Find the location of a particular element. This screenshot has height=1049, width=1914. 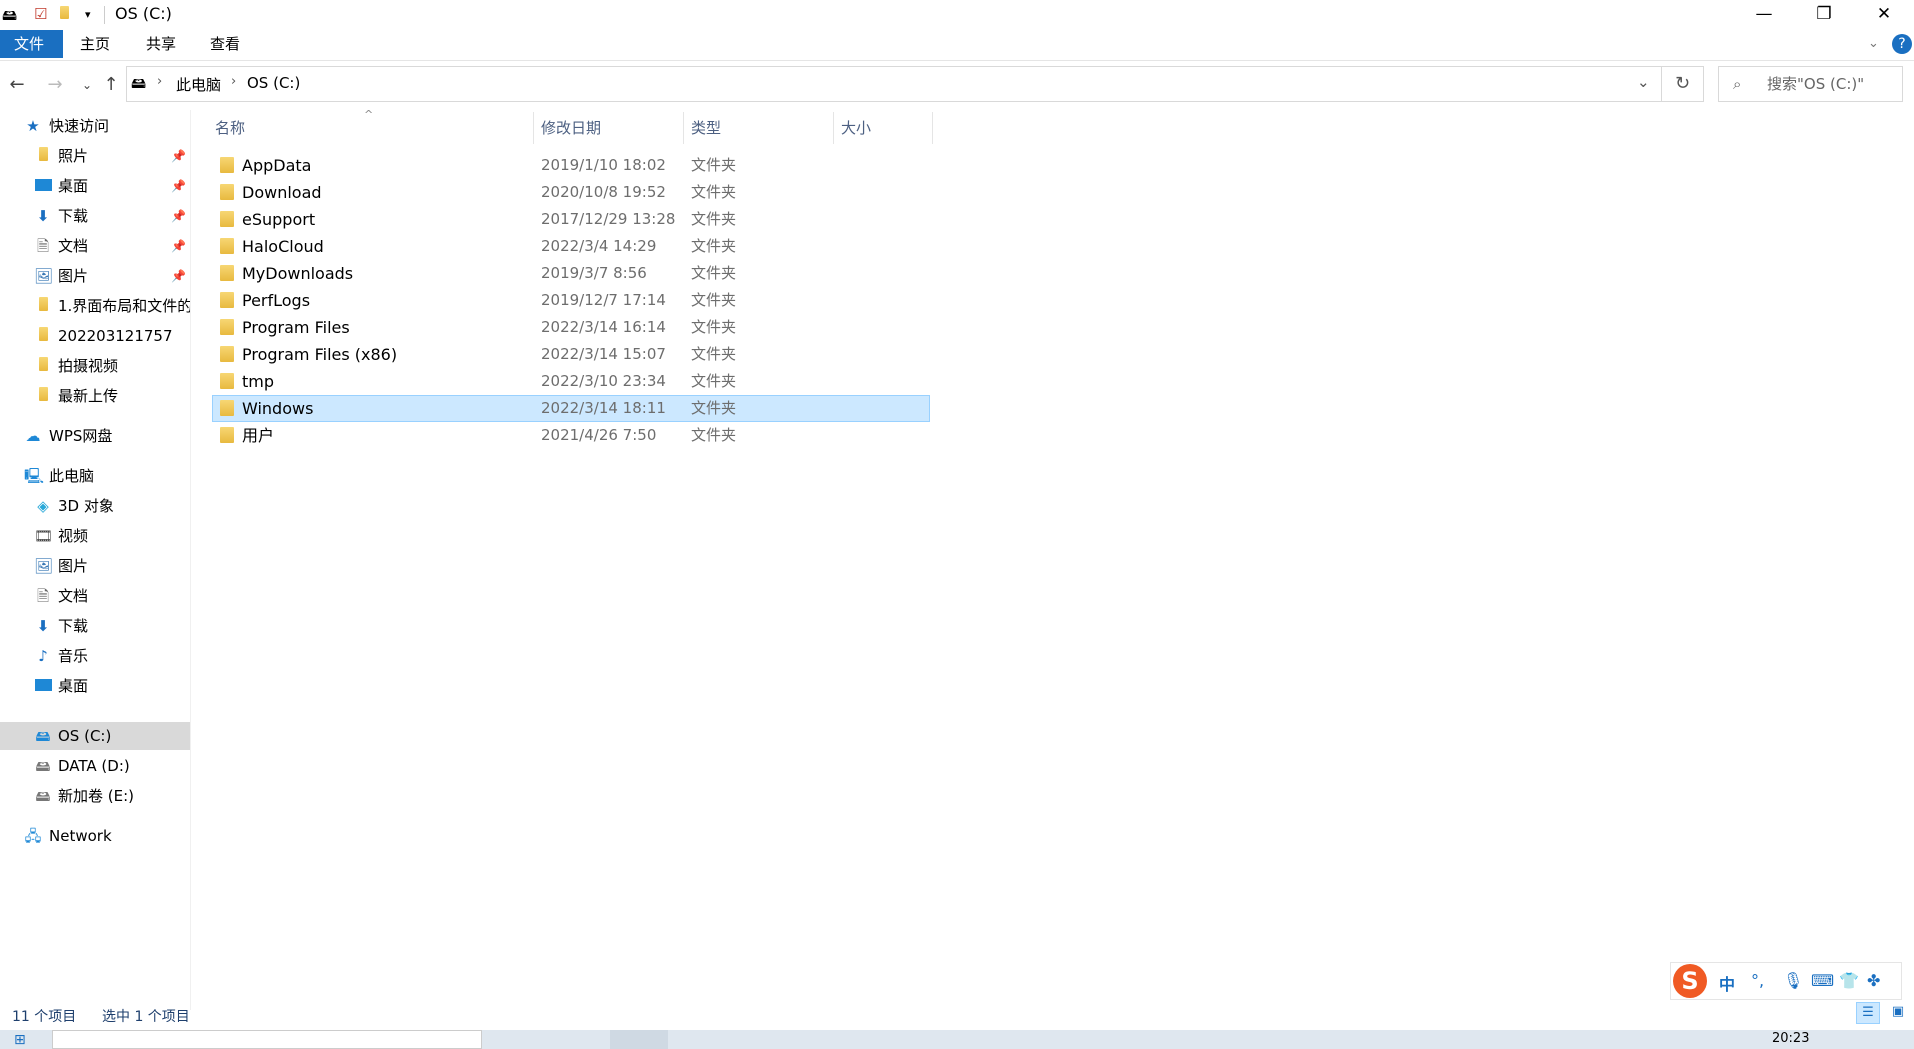

sidebar-item-label: 下载 is located at coordinates (73, 216).